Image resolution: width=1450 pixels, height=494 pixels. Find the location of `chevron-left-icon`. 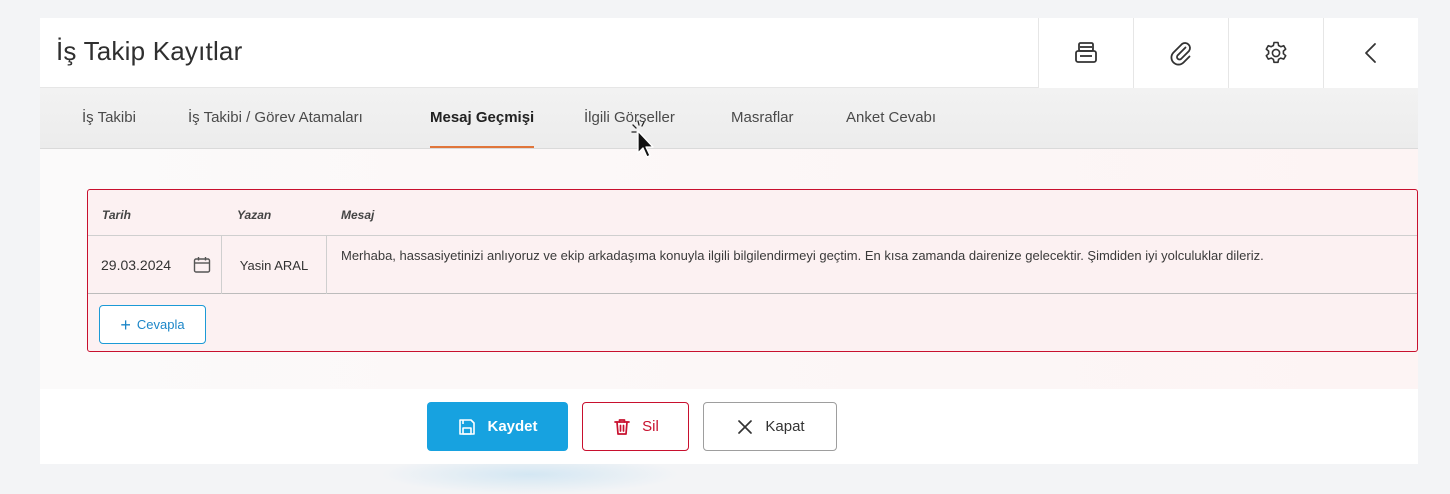

chevron-left-icon is located at coordinates (1370, 53).